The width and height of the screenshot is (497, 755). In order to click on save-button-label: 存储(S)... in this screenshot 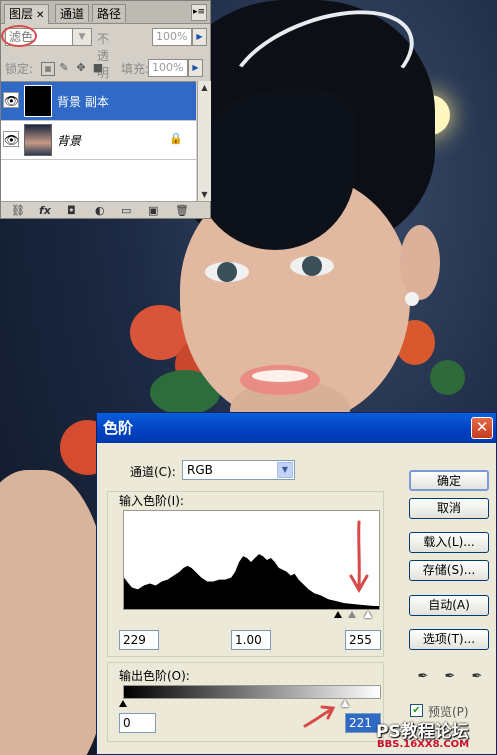, I will do `click(449, 570)`.